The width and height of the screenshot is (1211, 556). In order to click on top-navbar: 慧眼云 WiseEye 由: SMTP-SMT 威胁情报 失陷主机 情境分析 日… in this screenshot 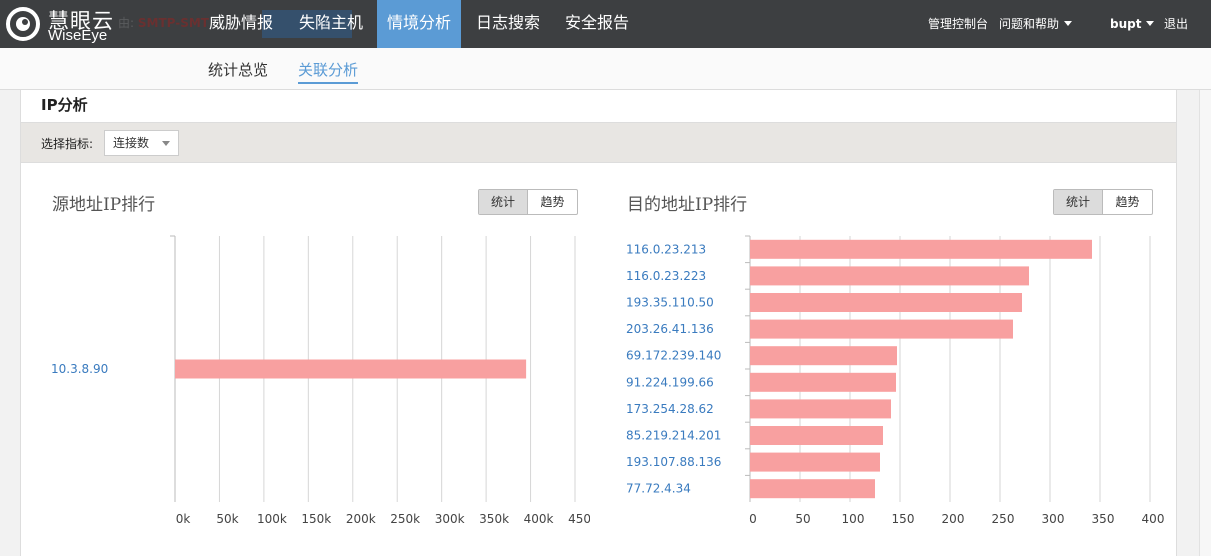, I will do `click(605, 24)`.